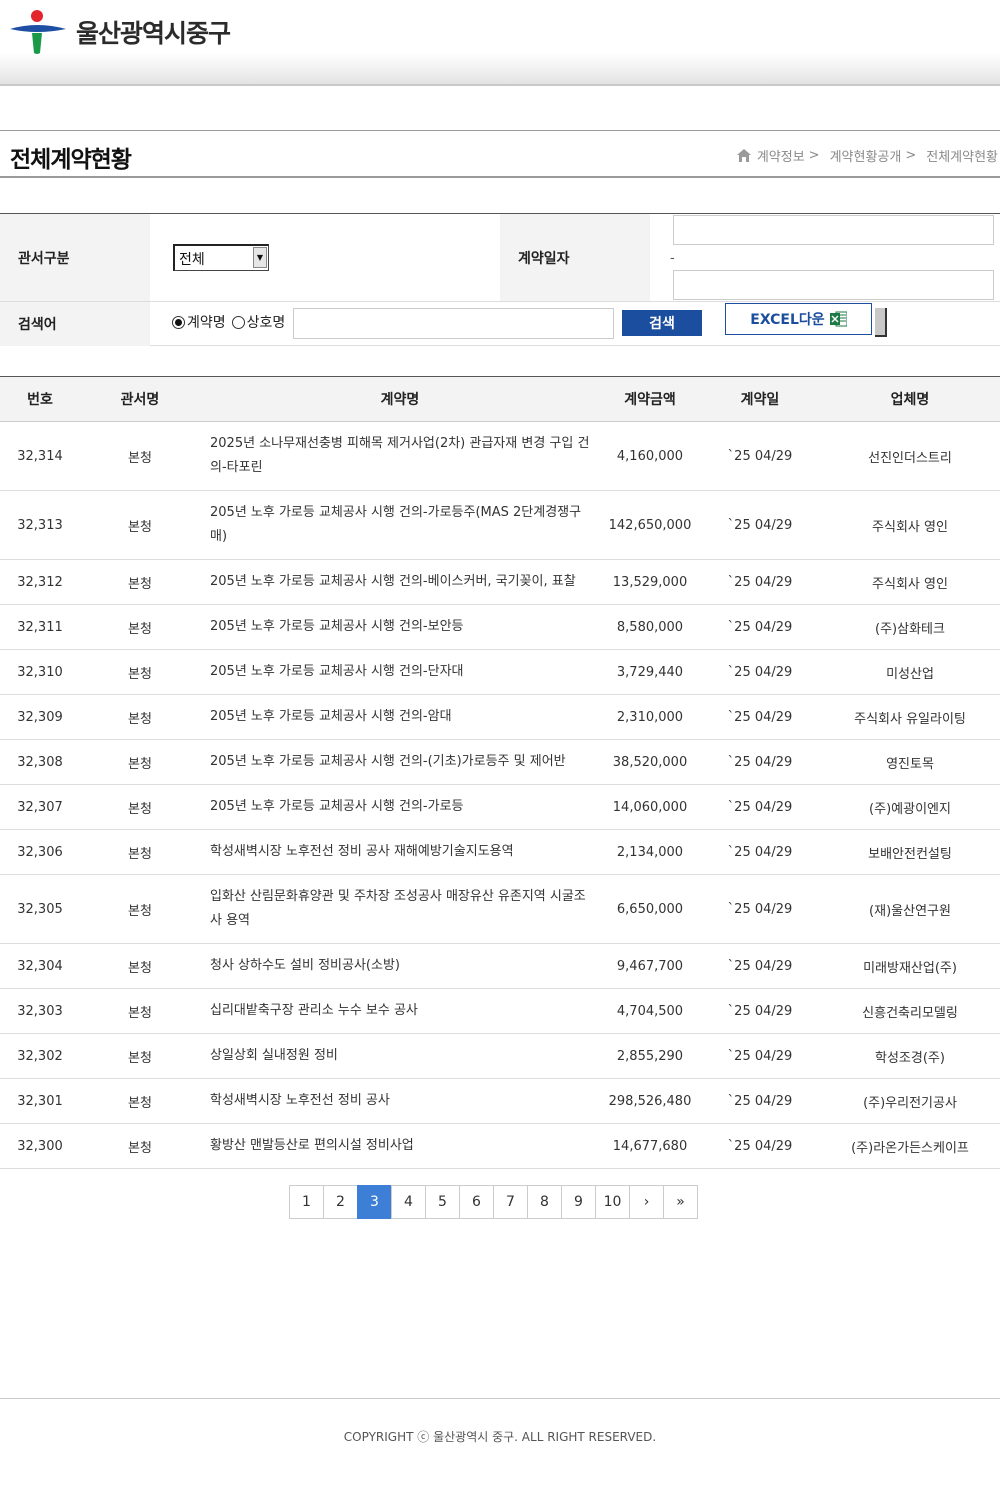  What do you see at coordinates (881, 322) in the screenshot?
I see `scroll-handle` at bounding box center [881, 322].